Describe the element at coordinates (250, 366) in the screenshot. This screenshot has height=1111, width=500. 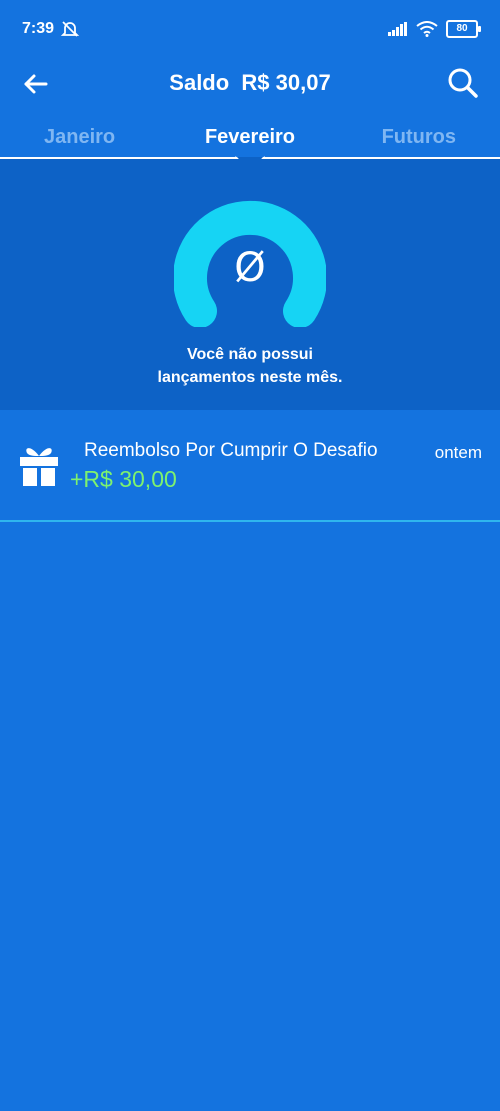
I see `empty-message: Você não possui lançamentos neste mês.` at that location.